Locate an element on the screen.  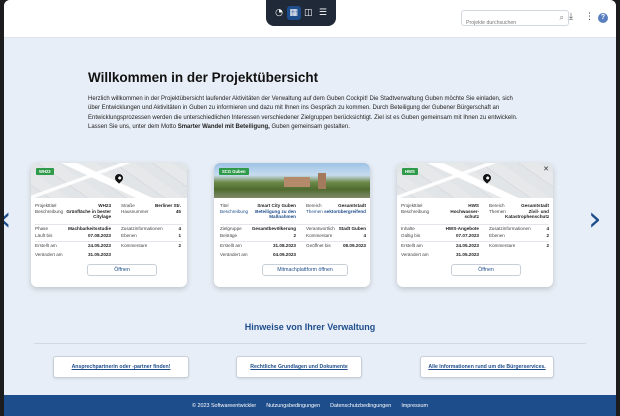
search-box: ⌕ is located at coordinates (515, 20).